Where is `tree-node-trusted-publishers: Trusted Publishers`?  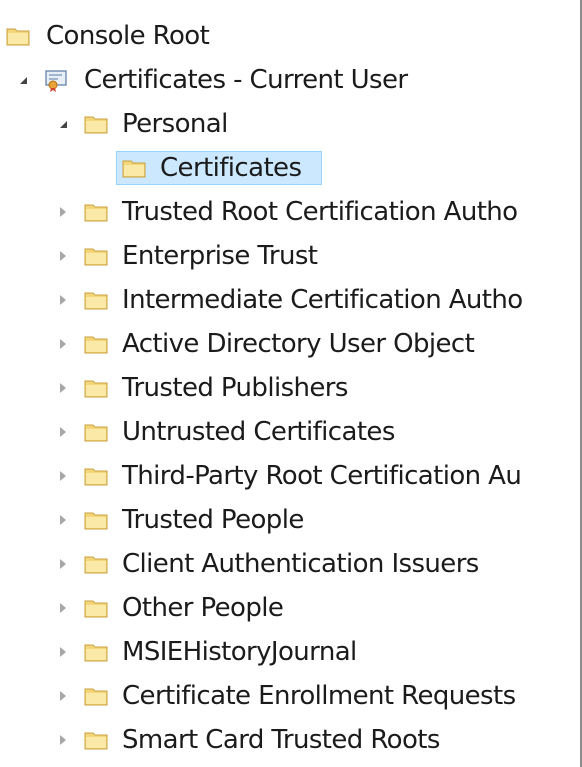
tree-node-trusted-publishers: Trusted Publishers is located at coordinates (290, 388).